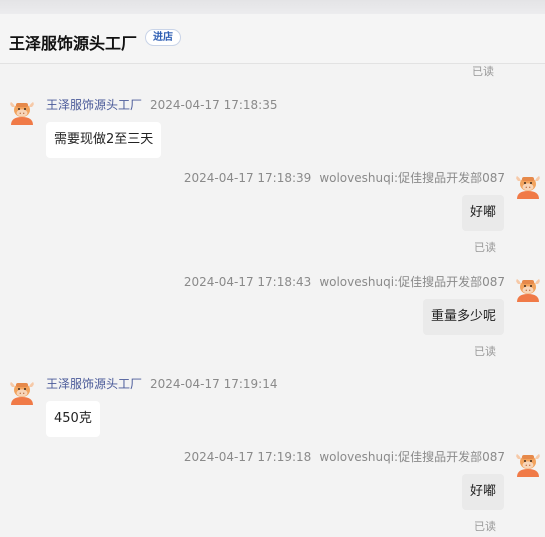  I want to click on message-time: 2024-04-17 17:18:35, so click(214, 105).